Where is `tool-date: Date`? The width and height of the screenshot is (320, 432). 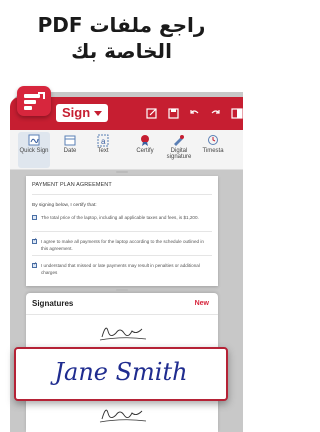
tool-date: Date is located at coordinates (70, 150).